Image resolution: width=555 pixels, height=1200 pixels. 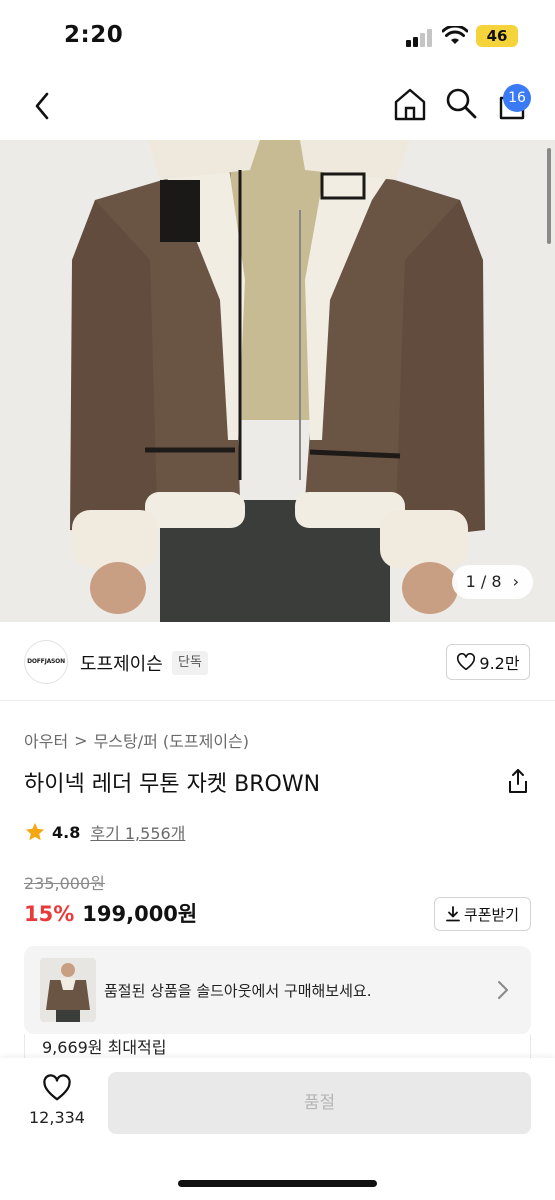 I want to click on chevron-right-icon: ›, so click(x=515, y=581).